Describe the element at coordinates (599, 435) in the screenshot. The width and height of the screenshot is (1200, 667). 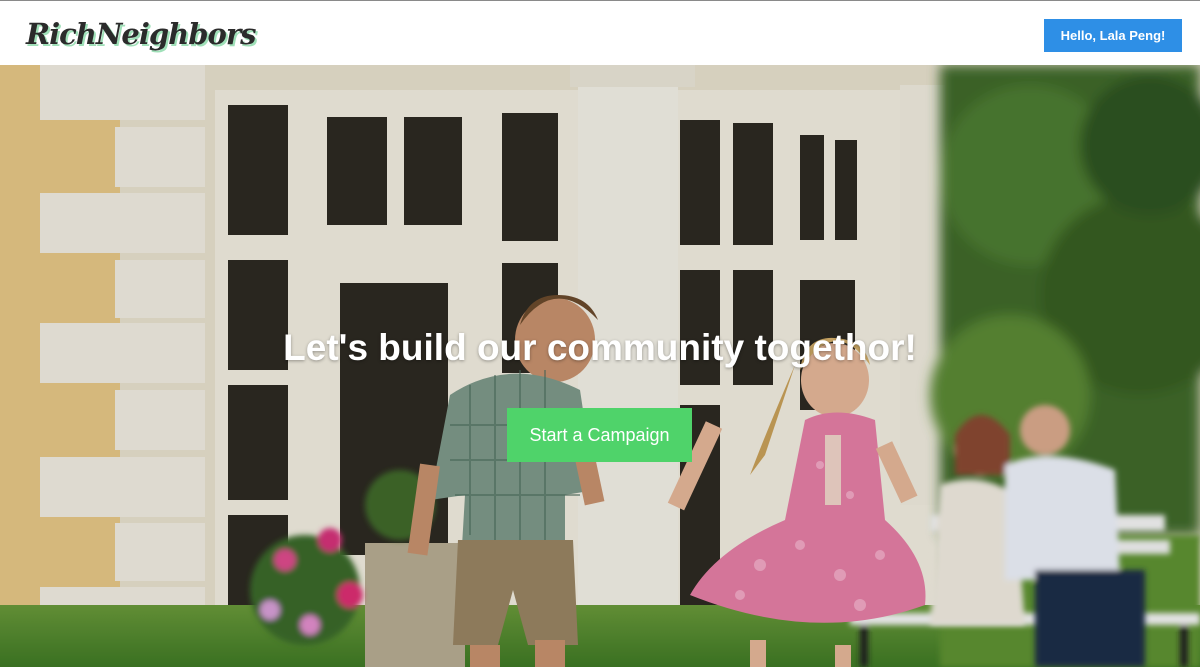
I see `start-campaign-button: Start a Campaign` at that location.